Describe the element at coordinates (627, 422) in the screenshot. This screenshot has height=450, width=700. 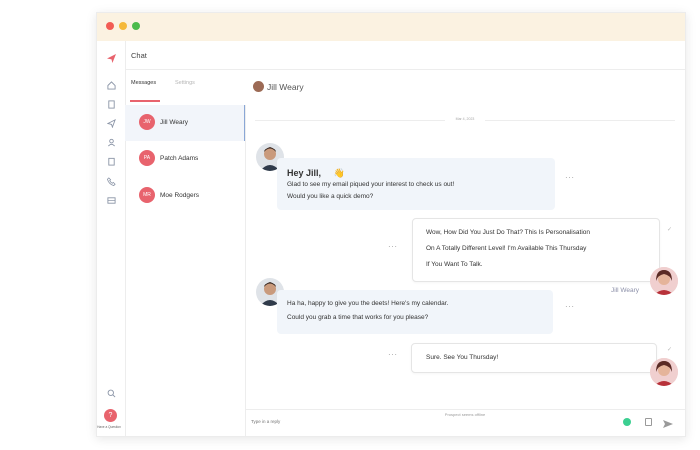
I see `online-status-icon` at that location.